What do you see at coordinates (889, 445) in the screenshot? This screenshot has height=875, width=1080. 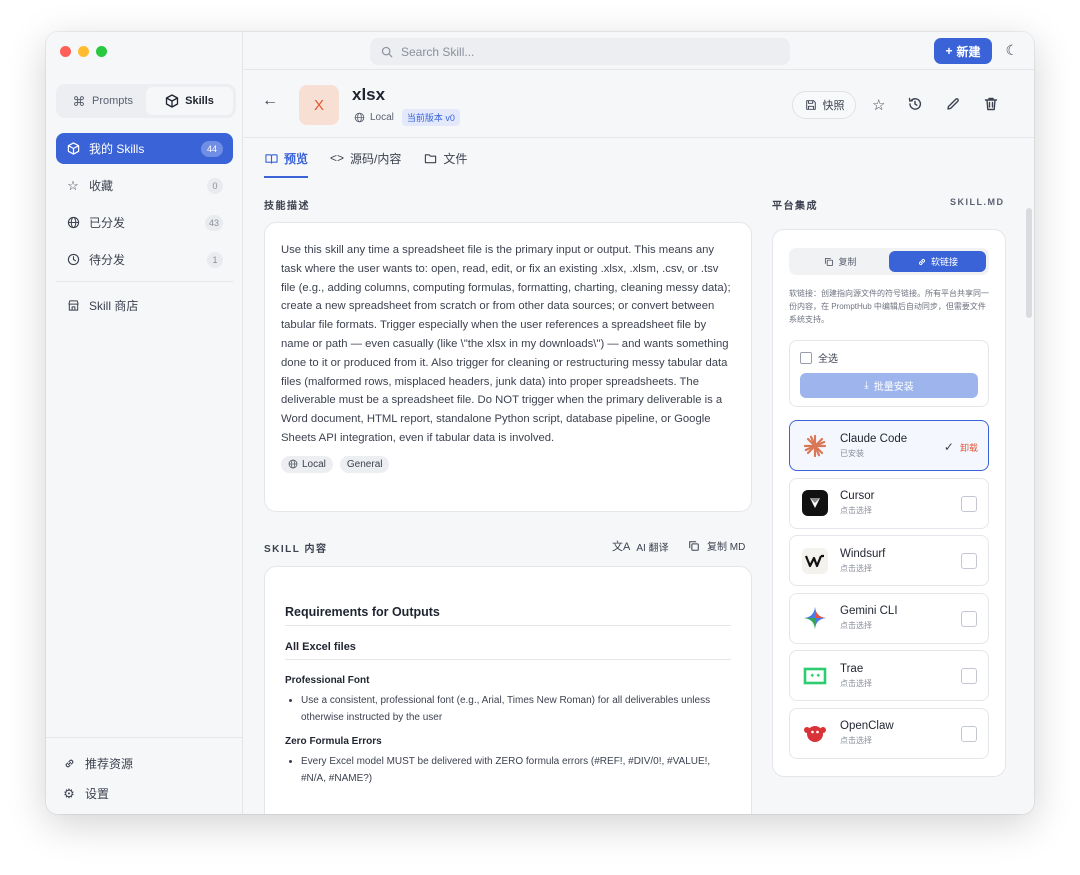 I see `platform-item-claude-code: Claude Code 已安装 ✓ 卸载` at bounding box center [889, 445].